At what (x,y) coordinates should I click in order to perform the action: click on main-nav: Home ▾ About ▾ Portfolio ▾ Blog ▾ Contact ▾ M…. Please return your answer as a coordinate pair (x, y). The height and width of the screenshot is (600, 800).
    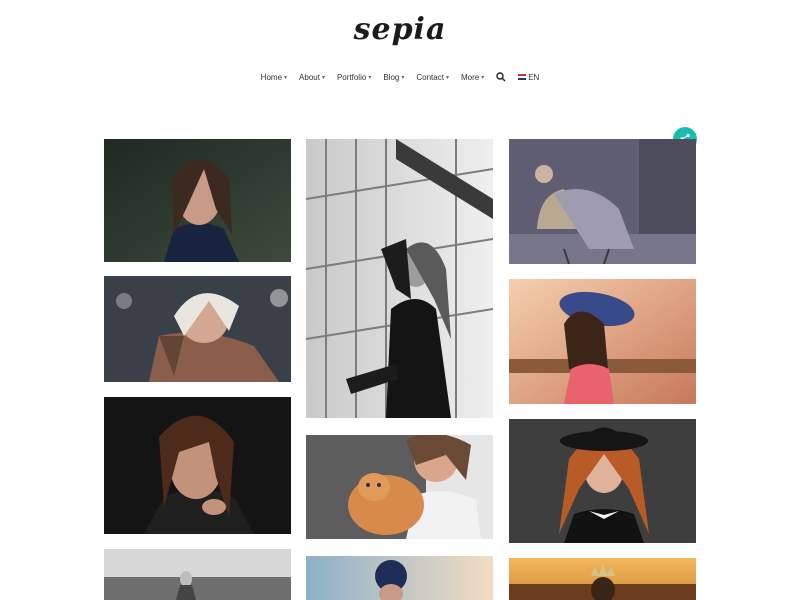
    Looking at the image, I should click on (400, 77).